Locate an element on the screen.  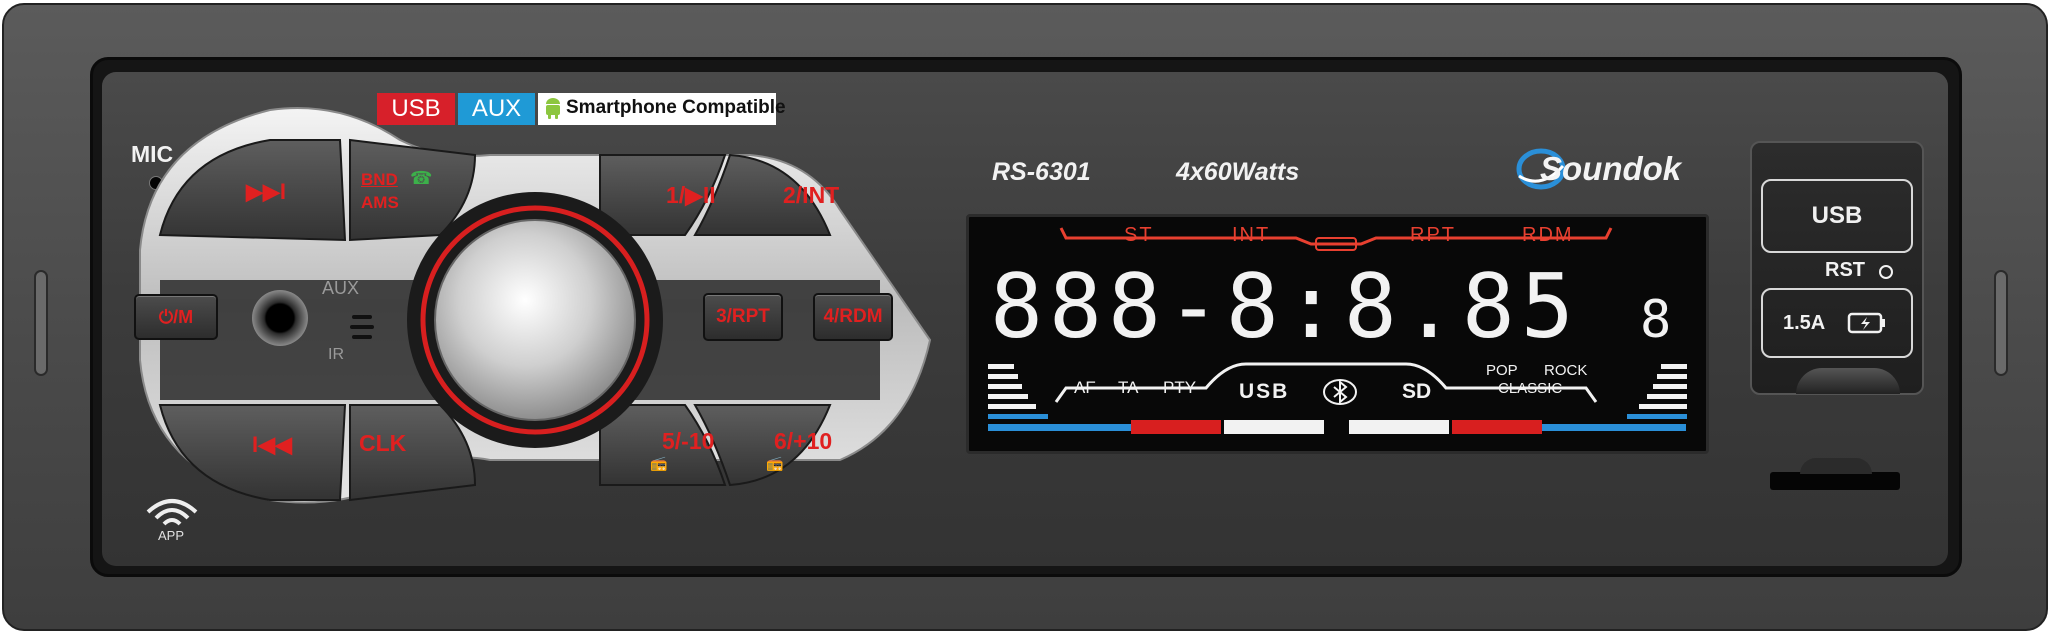
power-rating-label: 4x60Watts is located at coordinates (1238, 172).